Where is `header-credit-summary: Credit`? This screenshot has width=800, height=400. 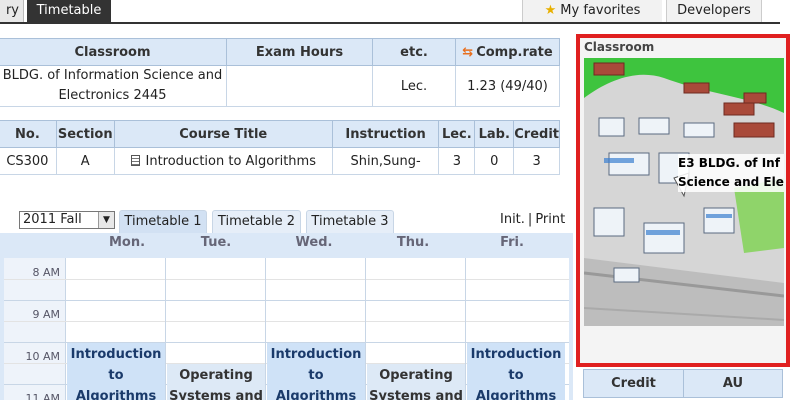
header-credit-summary: Credit is located at coordinates (633, 383).